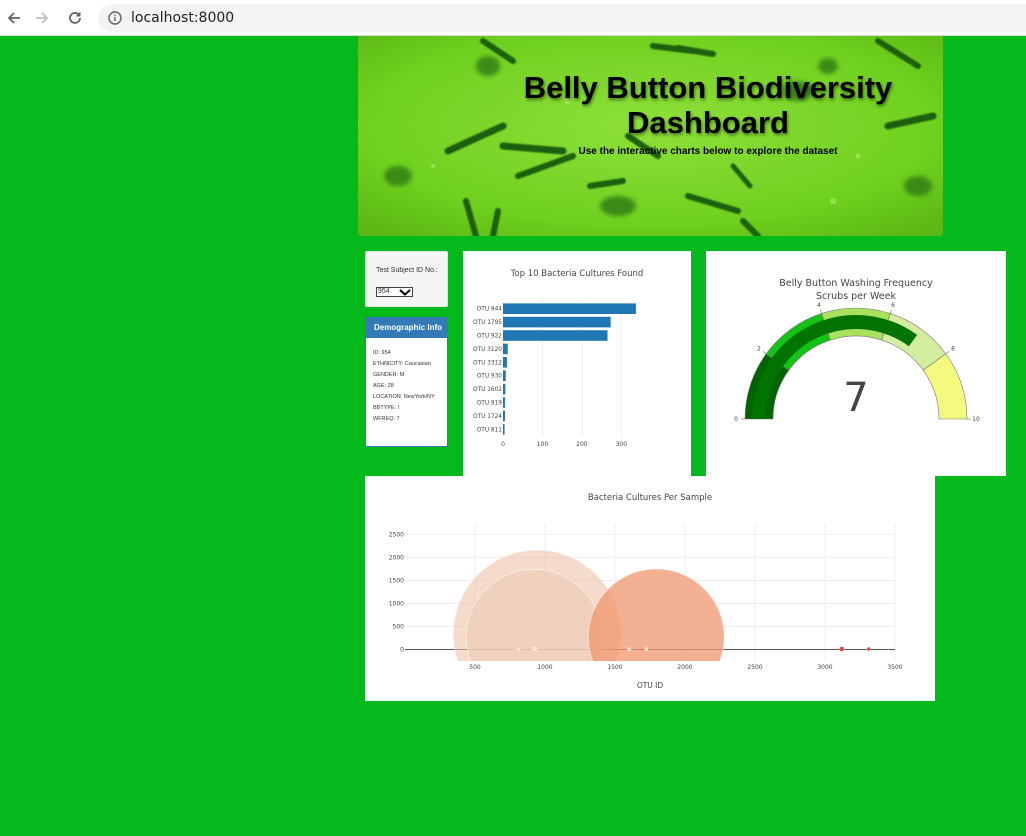 The image size is (1026, 836). Describe the element at coordinates (396, 534) in the screenshot. I see `bubble-y-tick-label: 2500` at that location.